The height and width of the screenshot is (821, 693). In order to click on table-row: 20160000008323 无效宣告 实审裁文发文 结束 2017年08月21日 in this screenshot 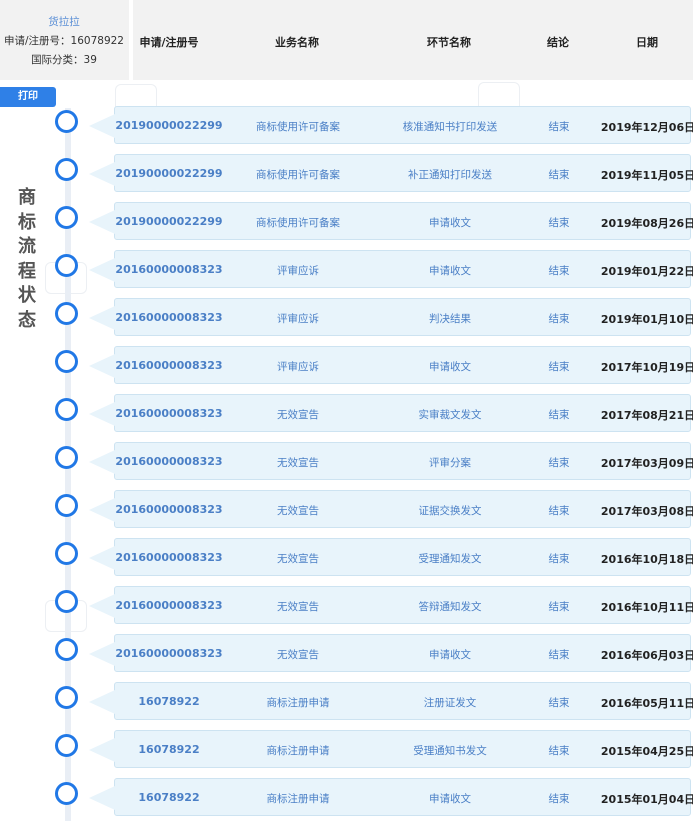, I will do `click(391, 413)`.